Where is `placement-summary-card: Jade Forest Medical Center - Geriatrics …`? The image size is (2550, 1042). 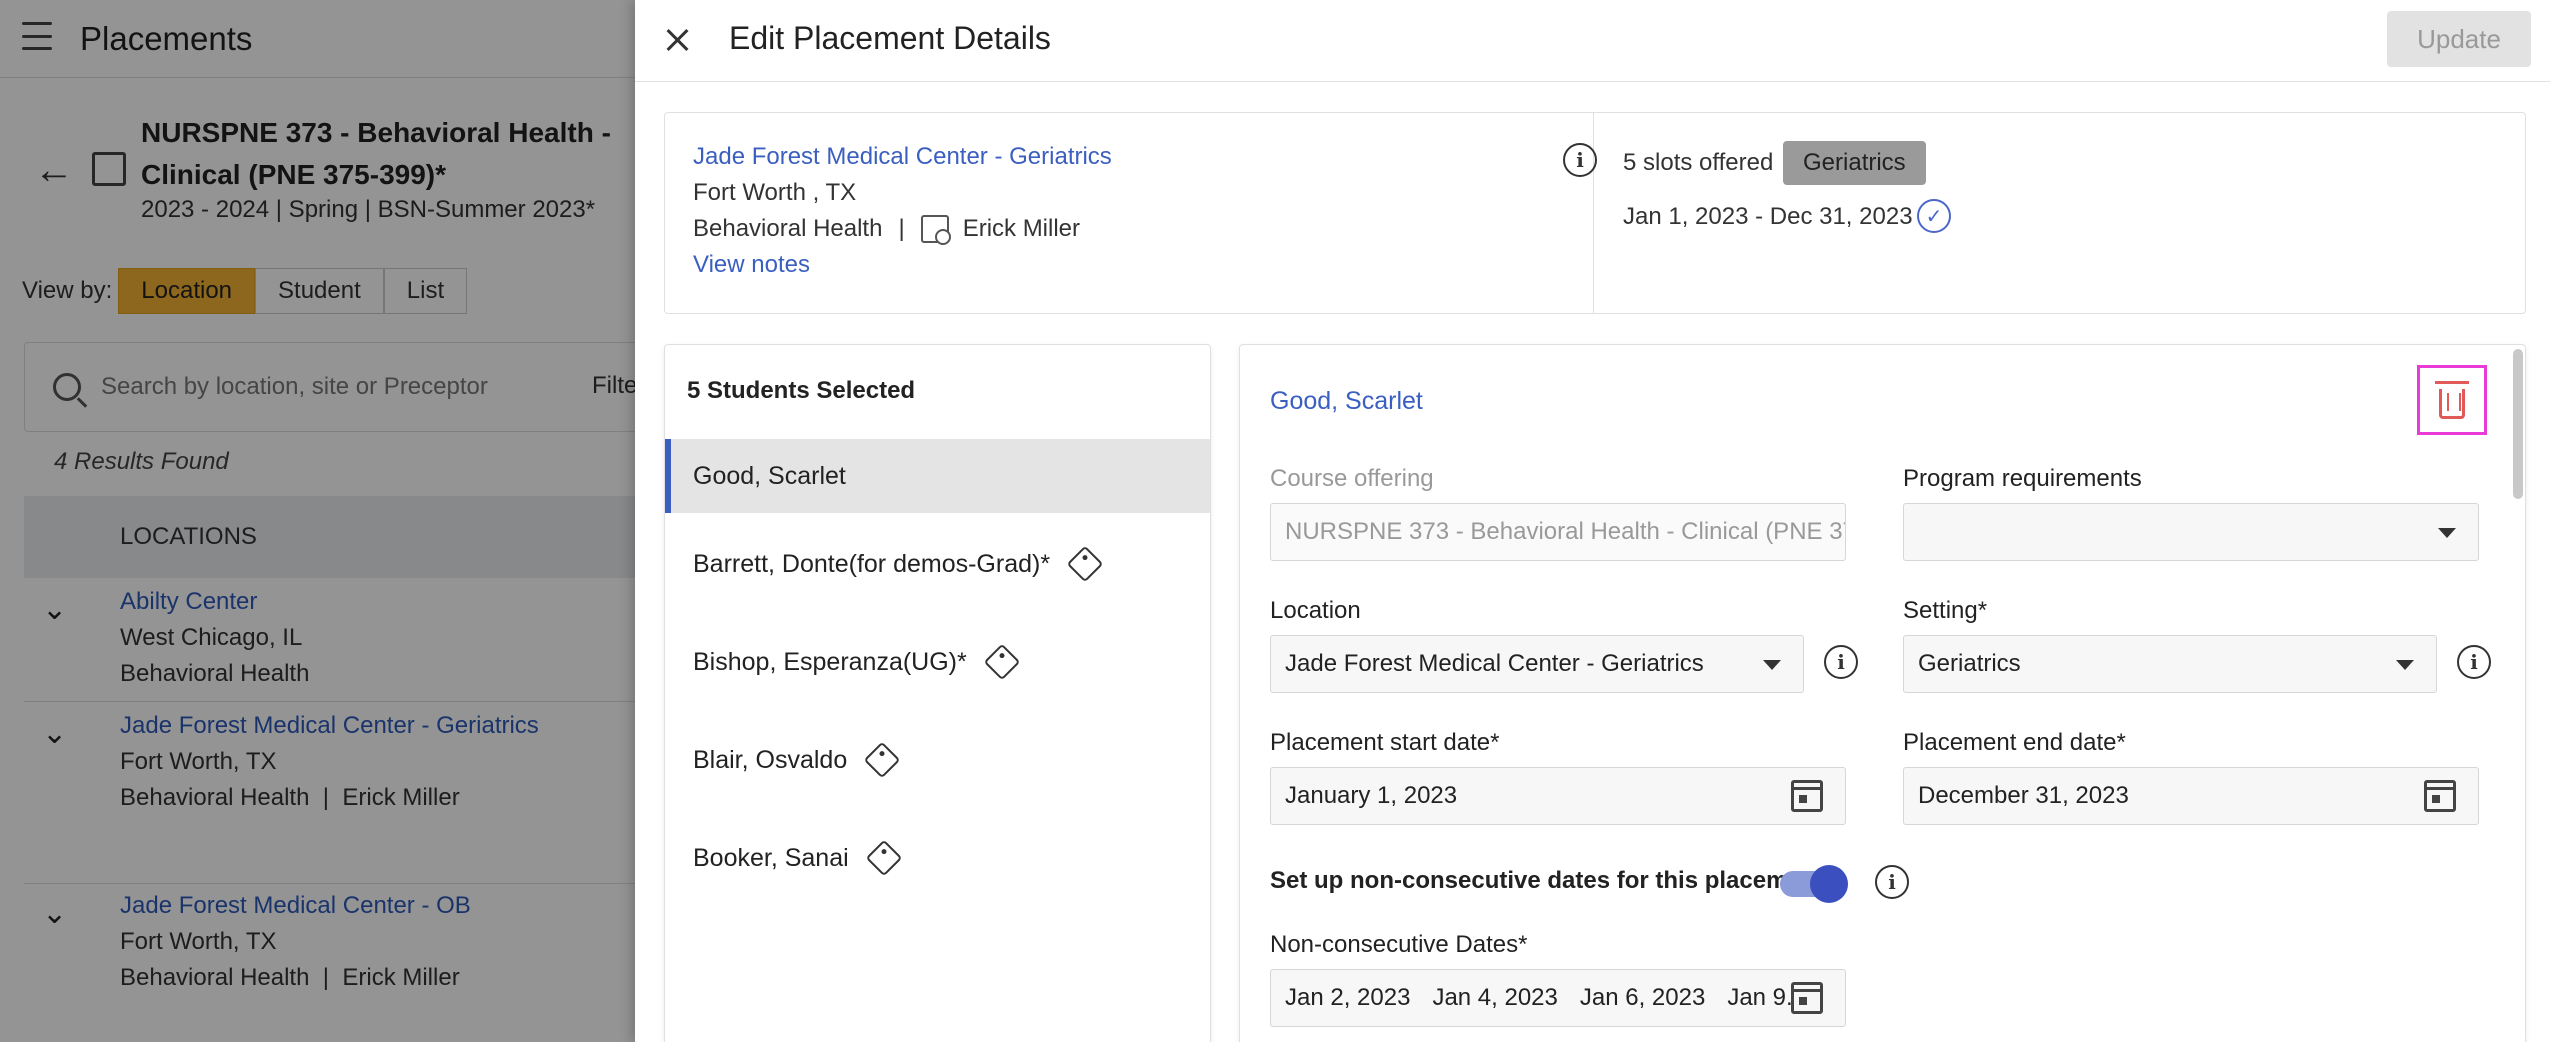
placement-summary-card: Jade Forest Medical Center - Geriatrics … is located at coordinates (1595, 213).